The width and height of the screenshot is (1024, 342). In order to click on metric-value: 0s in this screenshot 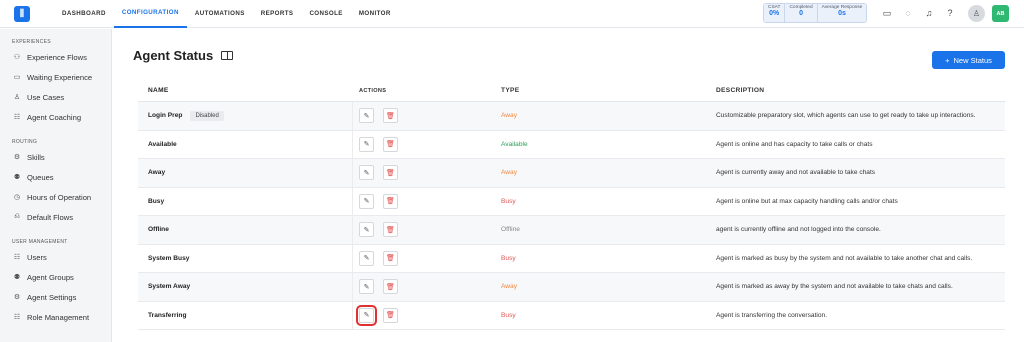, I will do `click(842, 13)`.